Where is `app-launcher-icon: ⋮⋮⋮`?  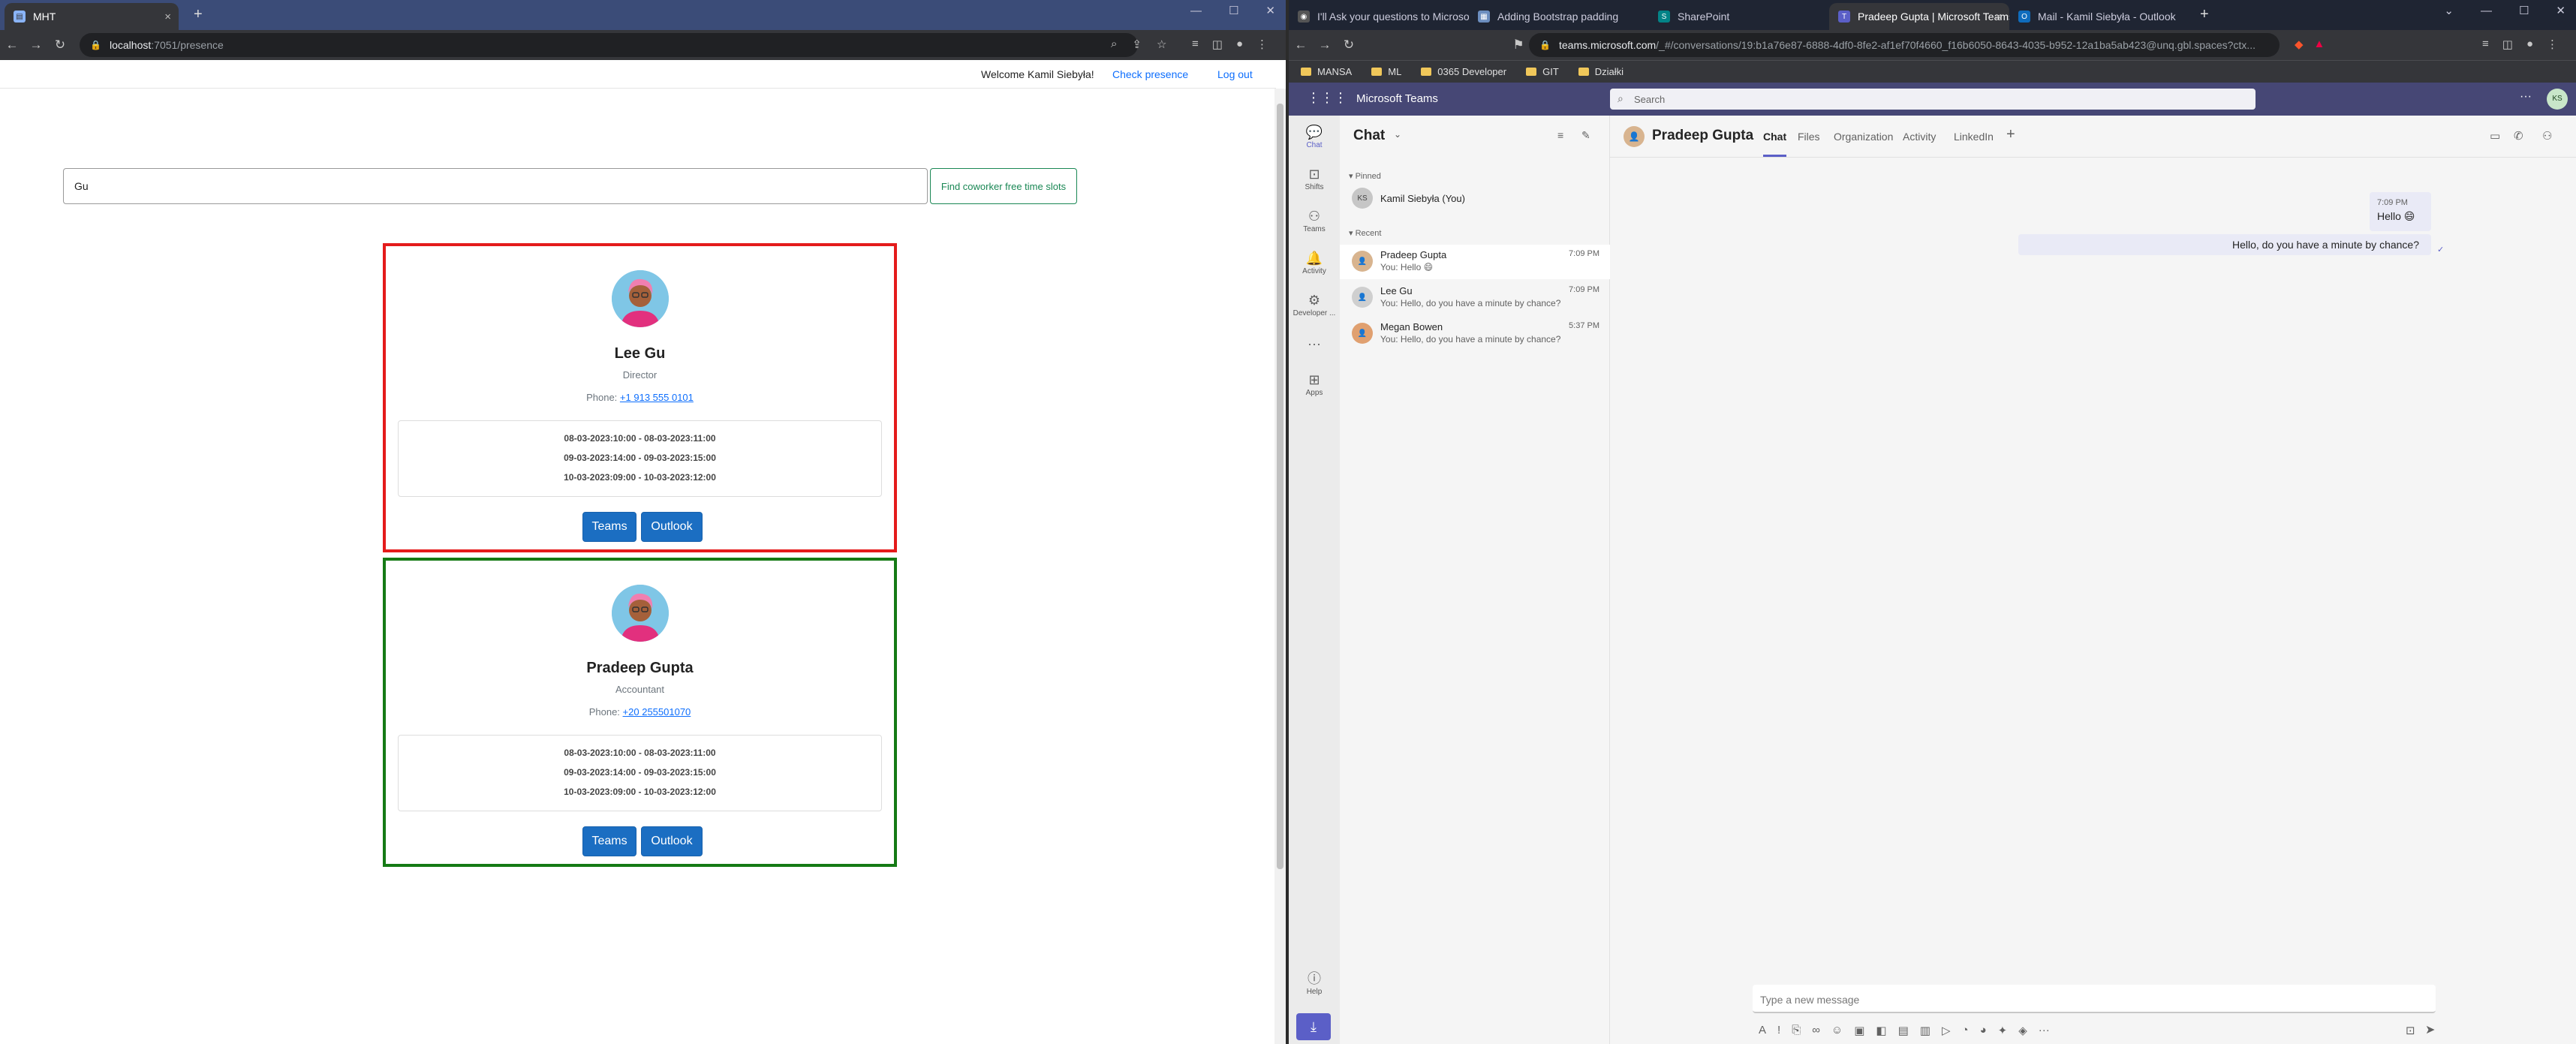
app-launcher-icon: ⋮⋮⋮ is located at coordinates (1327, 98).